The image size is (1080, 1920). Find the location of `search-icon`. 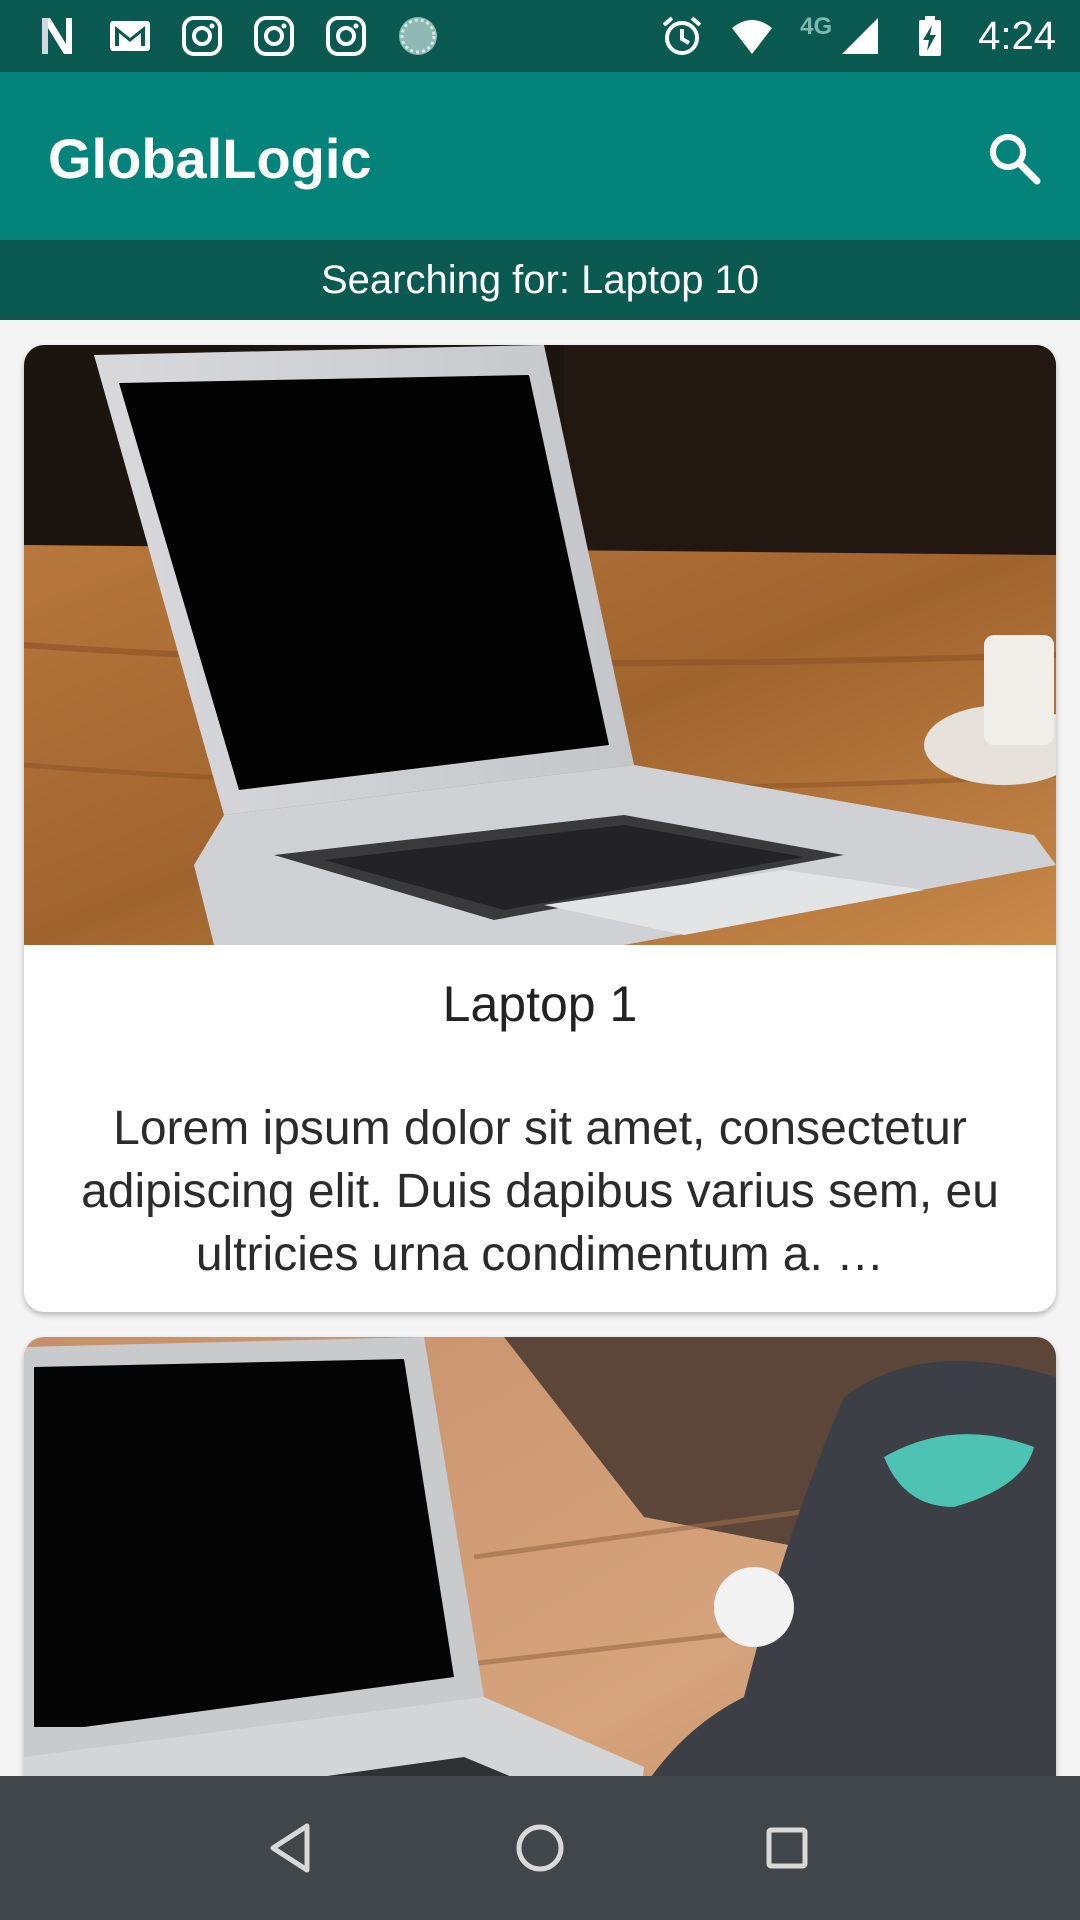

search-icon is located at coordinates (1015, 159).